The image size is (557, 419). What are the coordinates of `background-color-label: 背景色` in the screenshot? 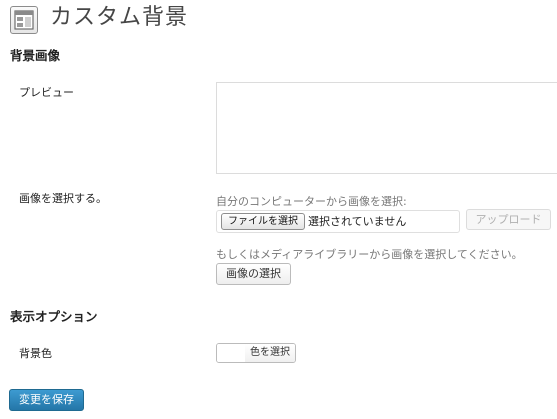 It's located at (35, 353).